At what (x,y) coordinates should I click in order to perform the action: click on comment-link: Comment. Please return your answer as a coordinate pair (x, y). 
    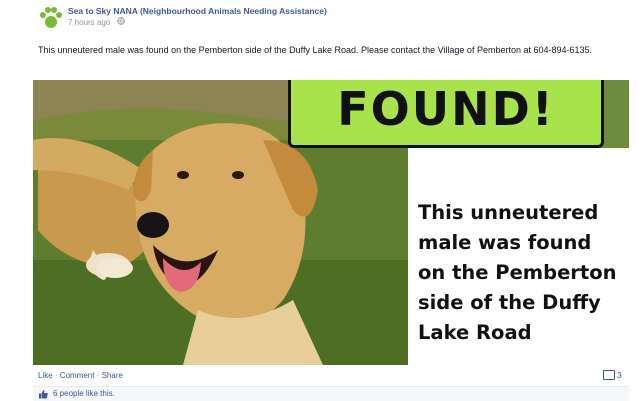
    Looking at the image, I should click on (77, 375).